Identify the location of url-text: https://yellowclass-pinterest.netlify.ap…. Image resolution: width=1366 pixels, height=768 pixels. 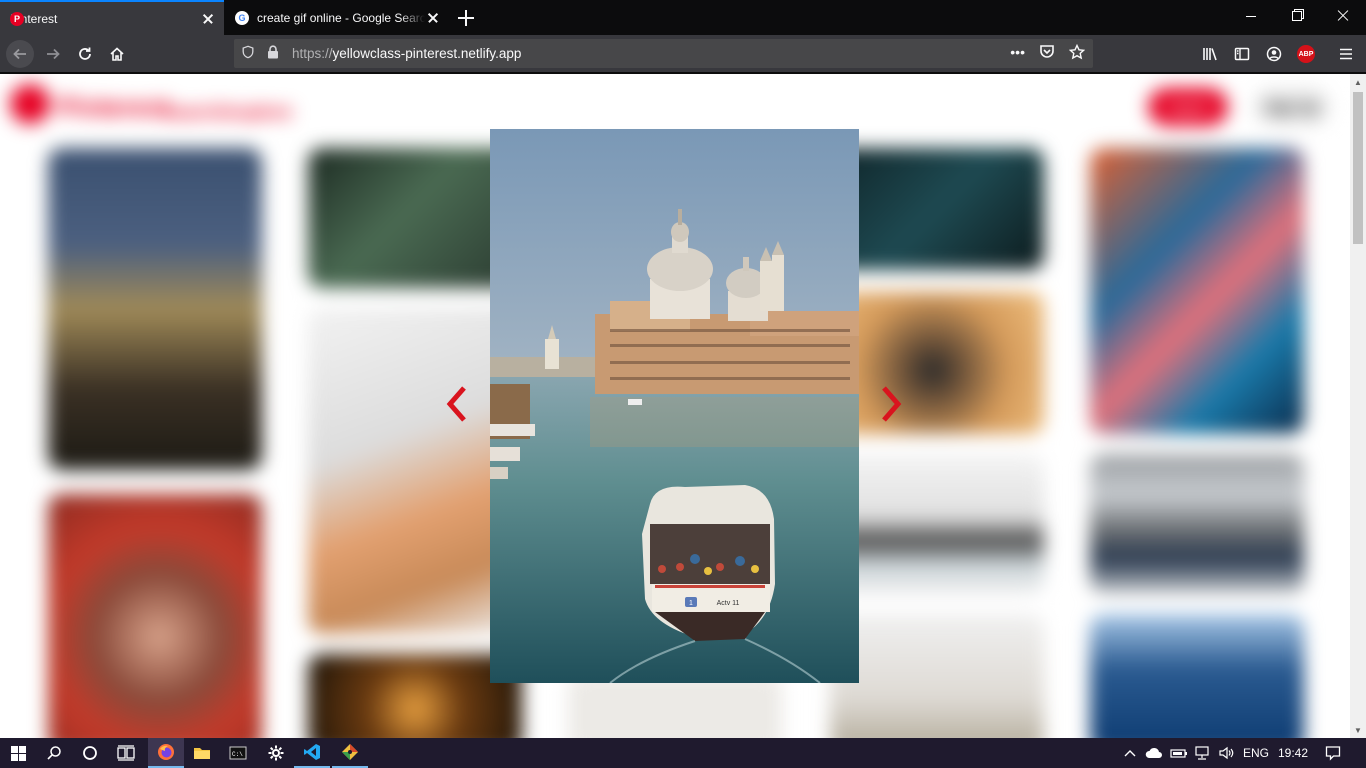
(647, 53).